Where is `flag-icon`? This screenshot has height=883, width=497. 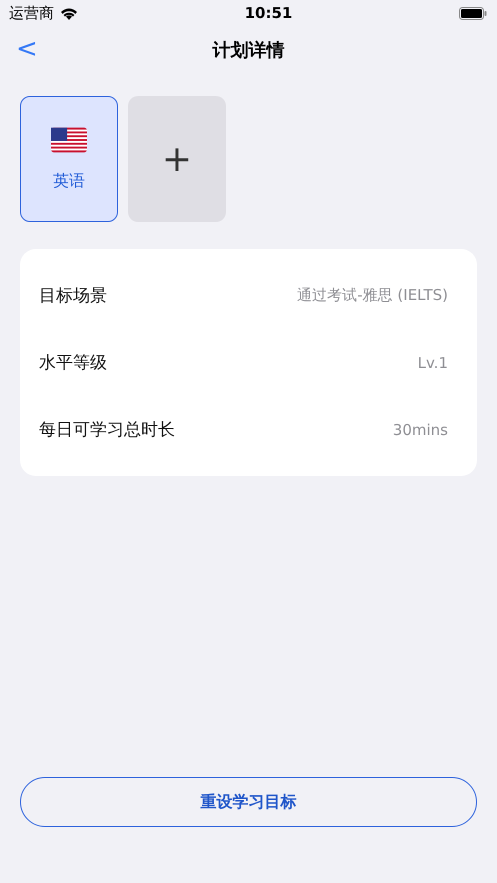 flag-icon is located at coordinates (69, 139).